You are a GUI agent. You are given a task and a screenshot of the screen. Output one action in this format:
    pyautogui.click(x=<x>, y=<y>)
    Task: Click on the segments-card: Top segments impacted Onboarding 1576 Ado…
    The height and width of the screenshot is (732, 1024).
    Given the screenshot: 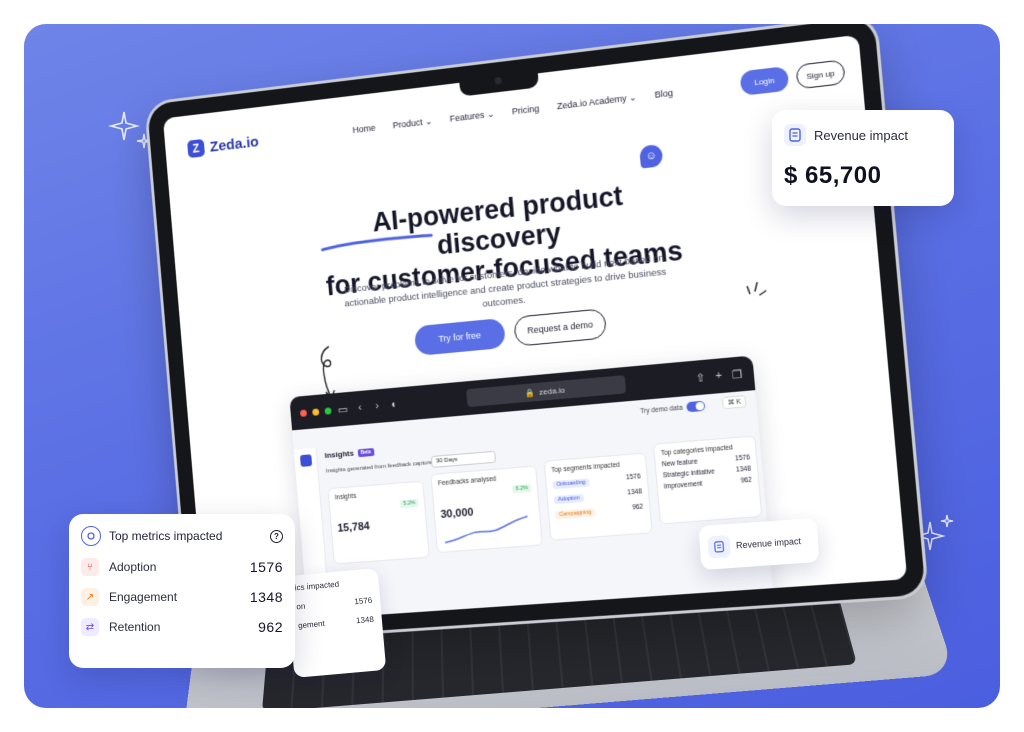 What is the action you would take?
    pyautogui.click(x=598, y=496)
    